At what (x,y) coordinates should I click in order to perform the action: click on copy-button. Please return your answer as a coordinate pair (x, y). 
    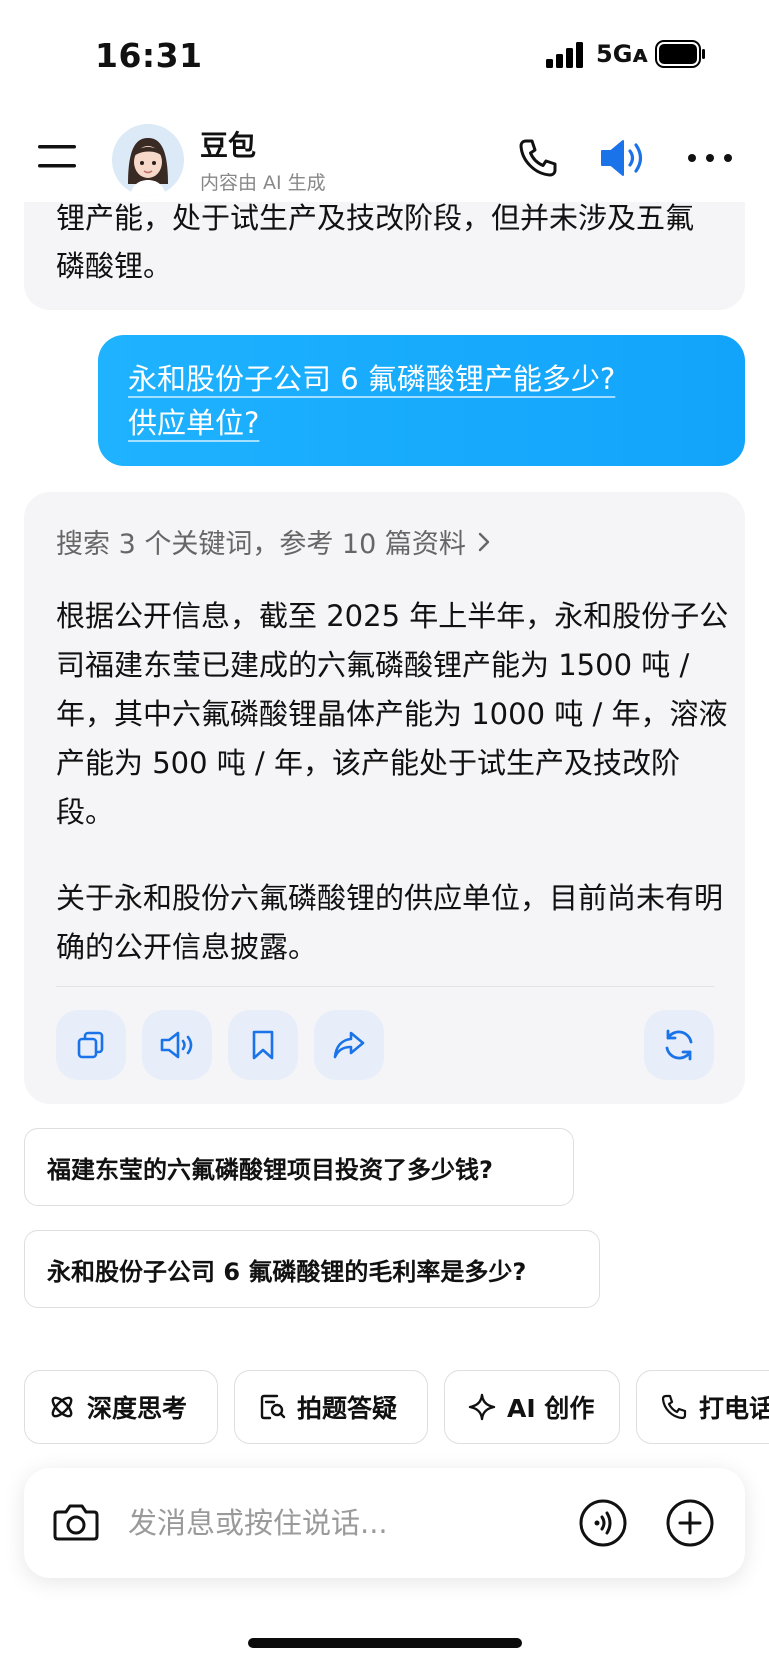
    Looking at the image, I should click on (91, 1045).